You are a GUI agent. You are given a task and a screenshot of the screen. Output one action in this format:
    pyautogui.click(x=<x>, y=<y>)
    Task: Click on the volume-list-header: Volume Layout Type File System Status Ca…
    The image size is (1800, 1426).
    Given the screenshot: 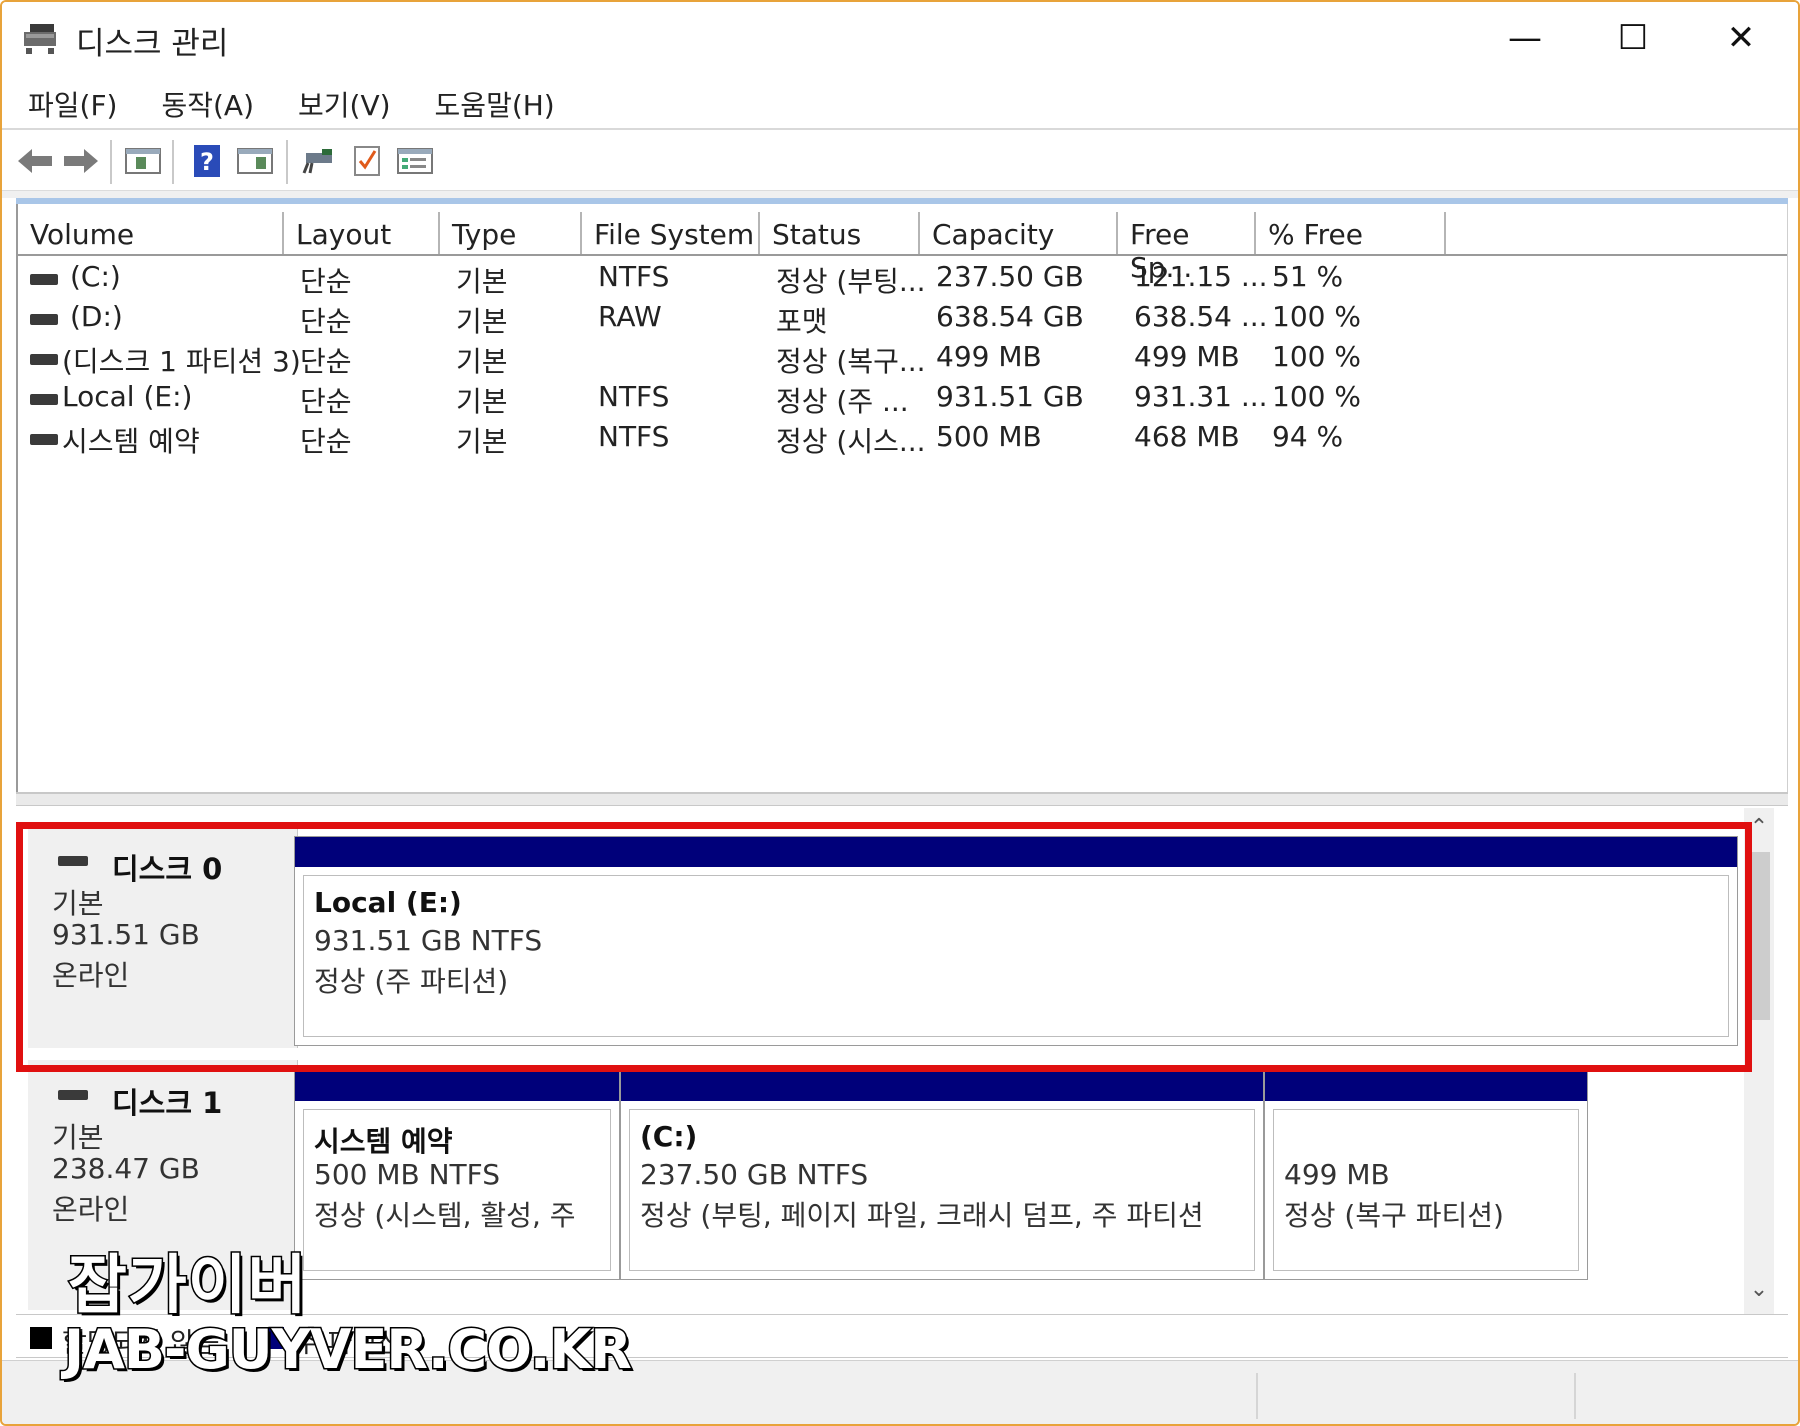 What is the action you would take?
    pyautogui.click(x=902, y=248)
    